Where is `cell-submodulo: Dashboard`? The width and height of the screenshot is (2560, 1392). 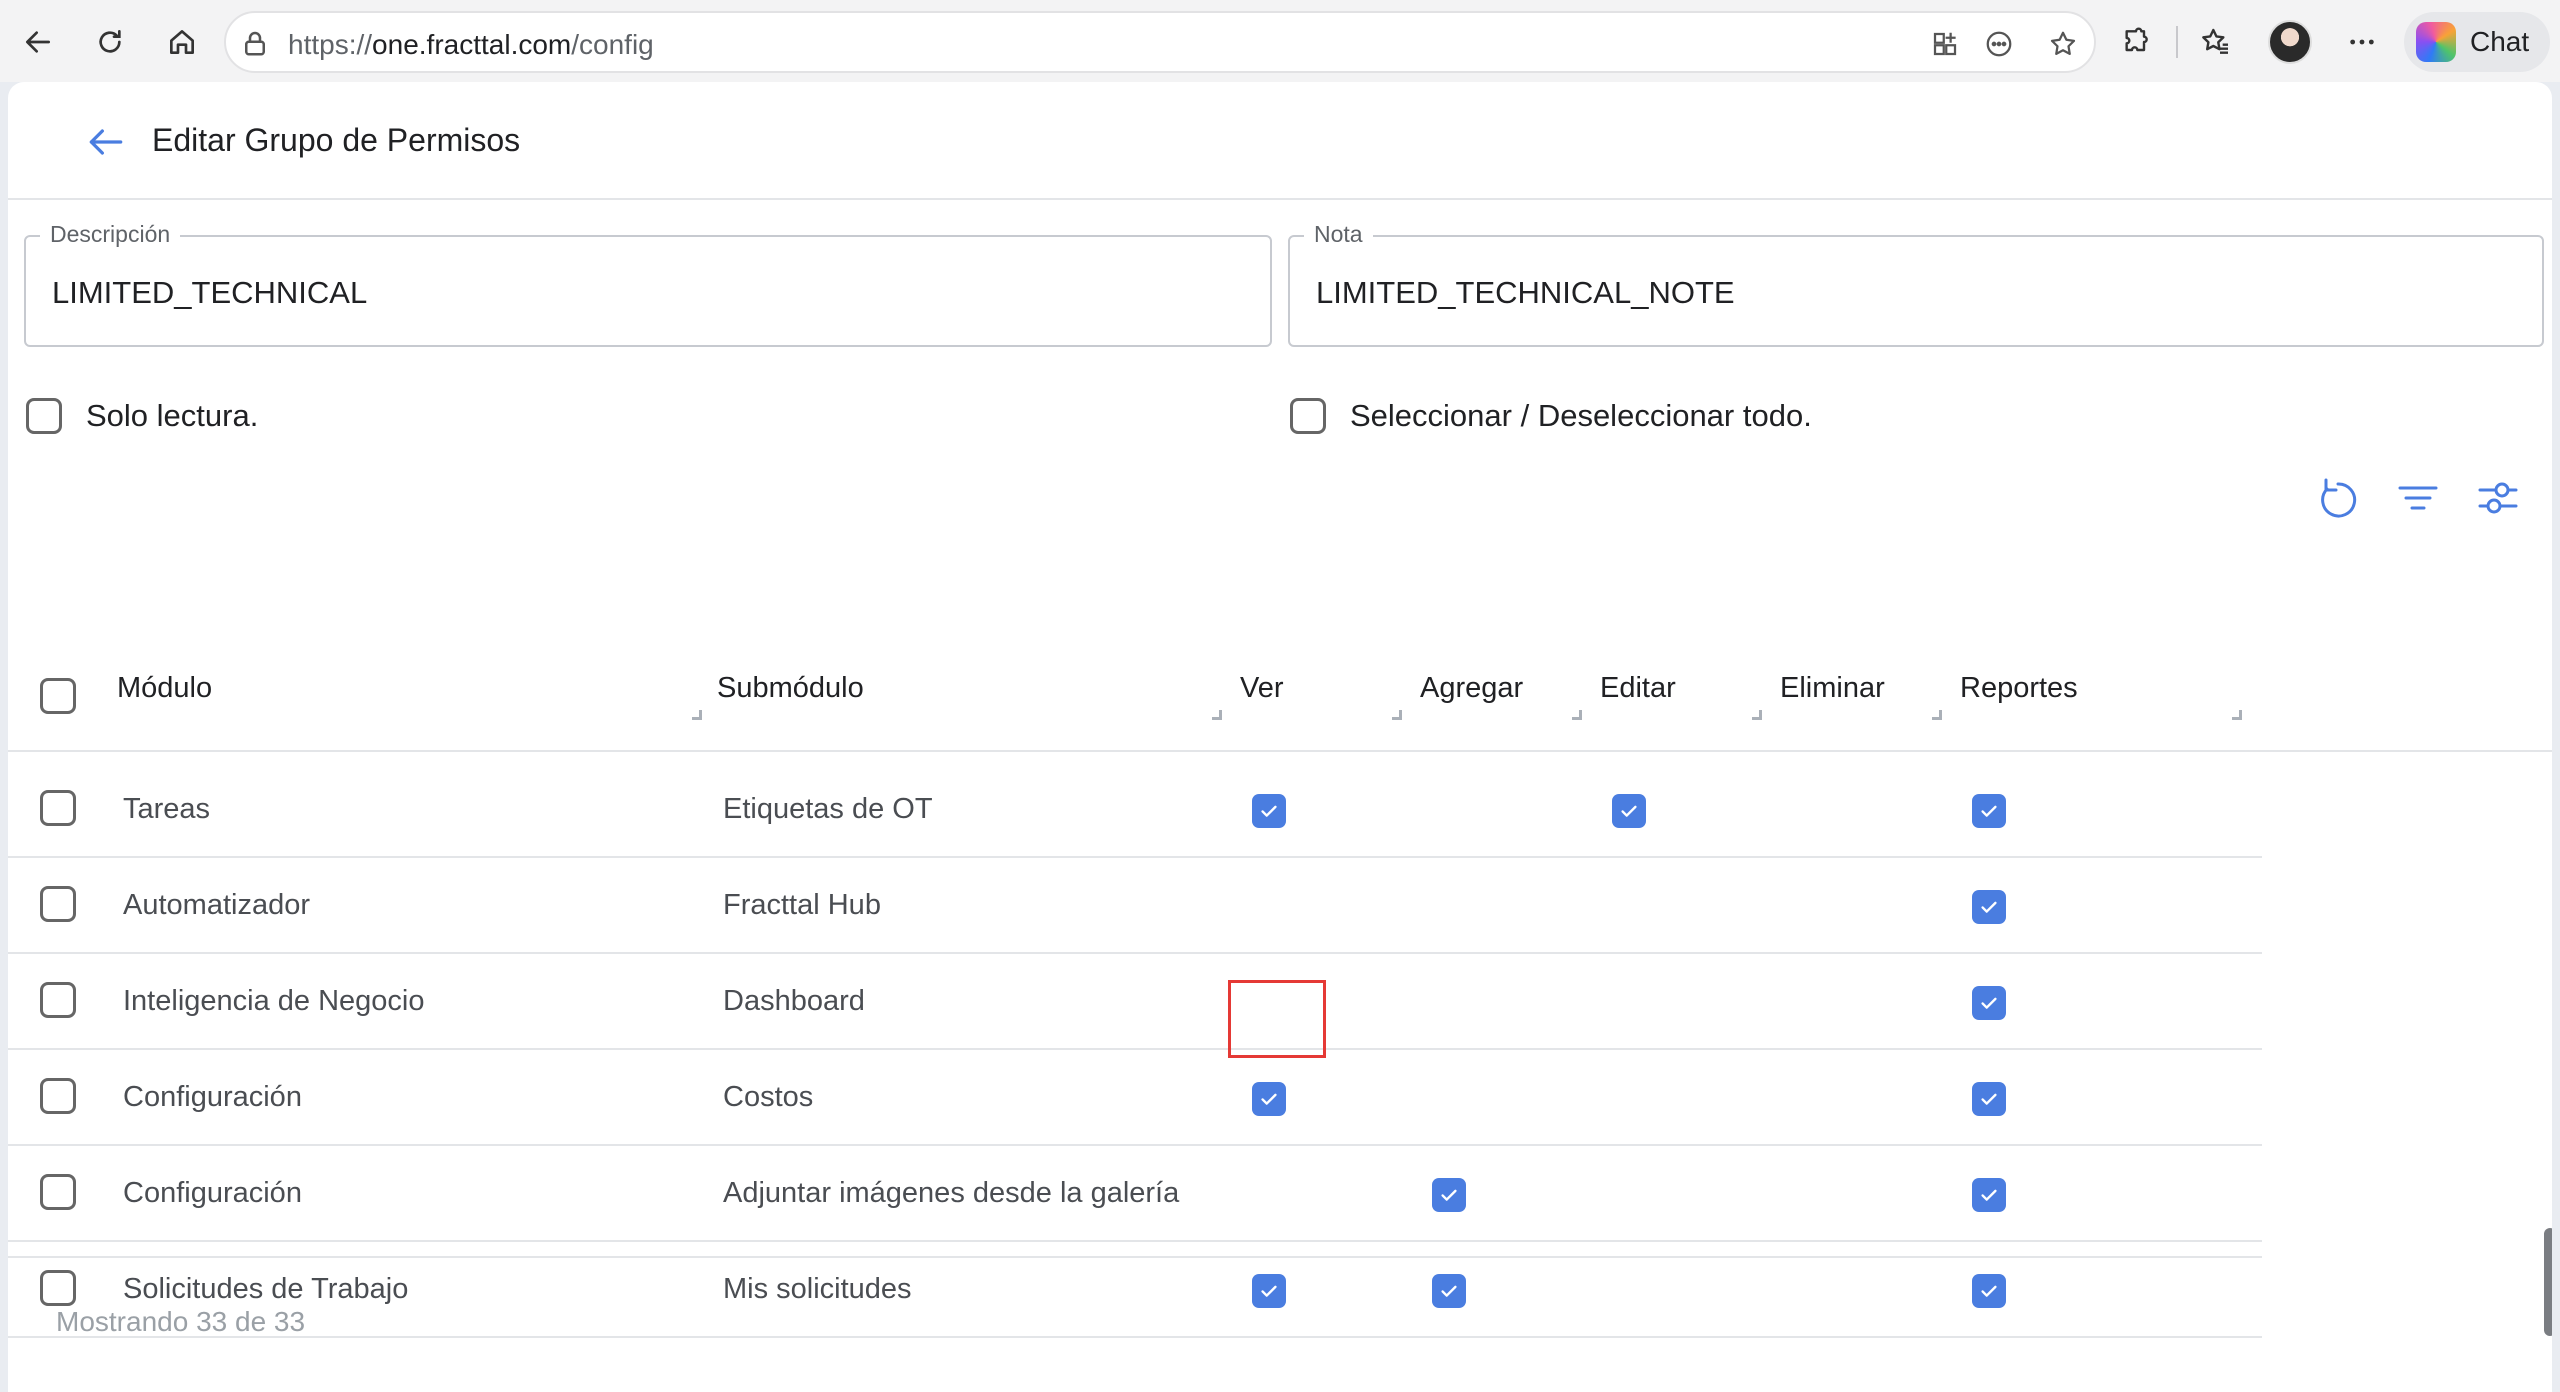 cell-submodulo: Dashboard is located at coordinates (794, 1001).